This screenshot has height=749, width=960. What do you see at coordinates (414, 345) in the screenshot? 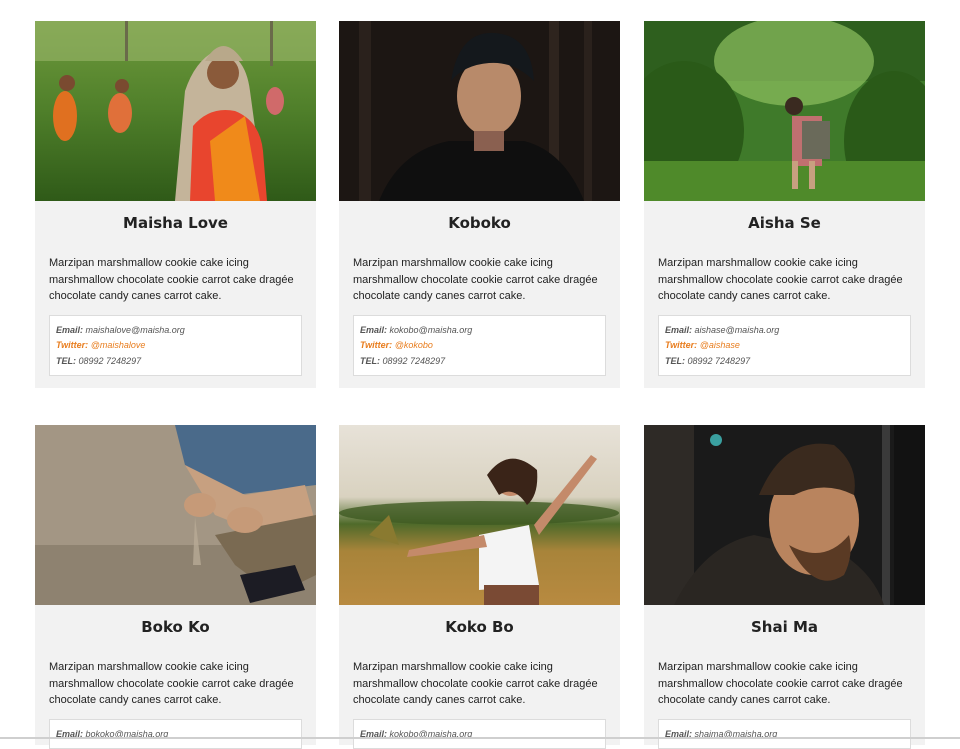
I see `twitter-link: @kokobo` at bounding box center [414, 345].